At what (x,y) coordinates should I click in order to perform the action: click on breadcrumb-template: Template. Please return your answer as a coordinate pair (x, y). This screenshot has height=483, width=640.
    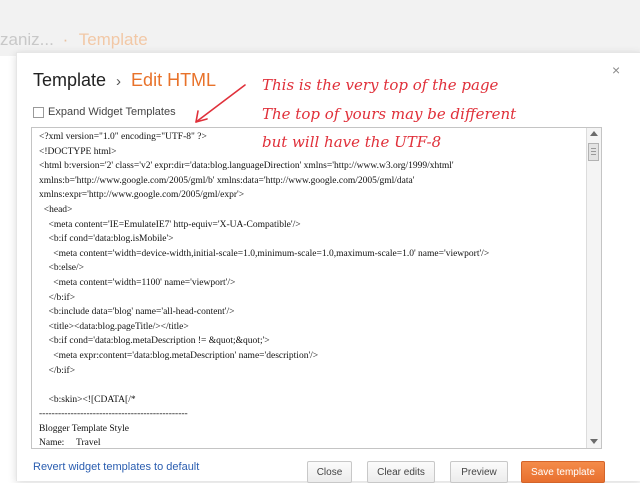
    Looking at the image, I should click on (69, 80).